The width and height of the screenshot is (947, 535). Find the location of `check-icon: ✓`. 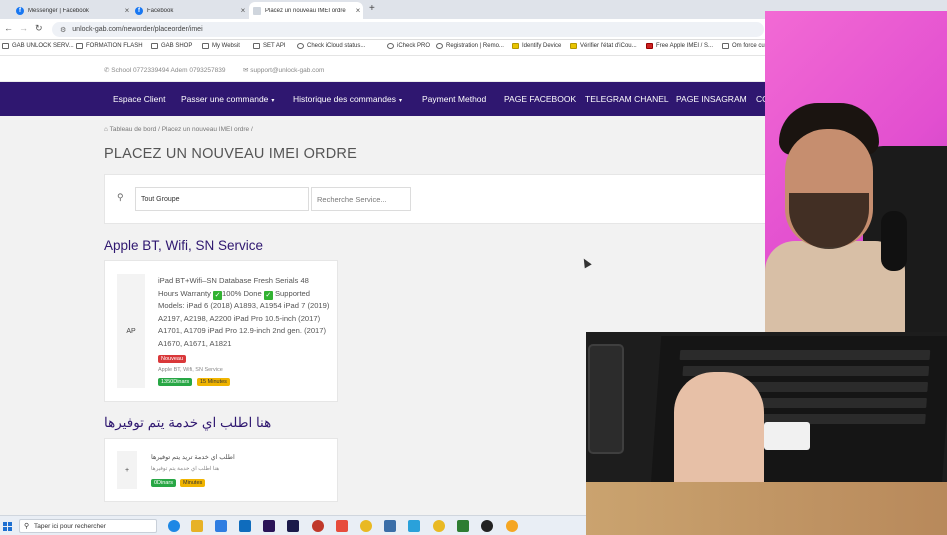

check-icon: ✓ is located at coordinates (268, 295).